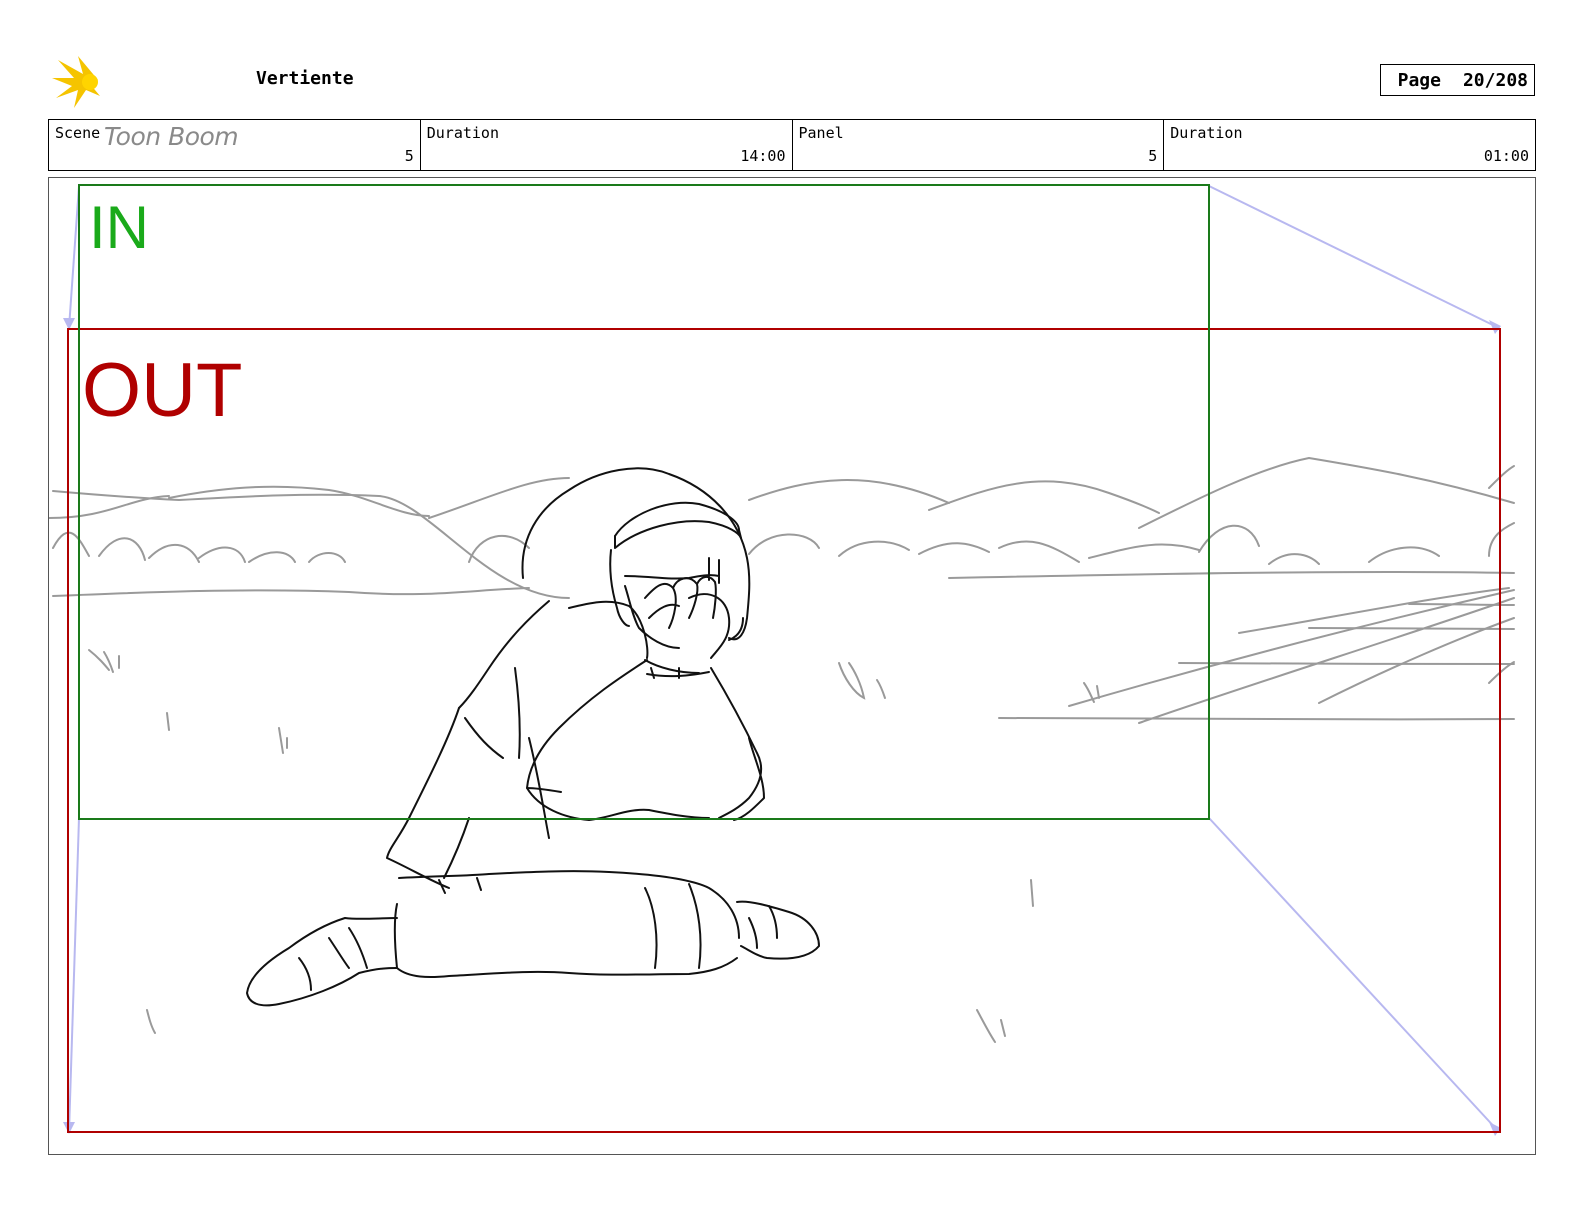 This screenshot has width=1584, height=1224. Describe the element at coordinates (1153, 156) in the screenshot. I see `panel-value: 5` at that location.